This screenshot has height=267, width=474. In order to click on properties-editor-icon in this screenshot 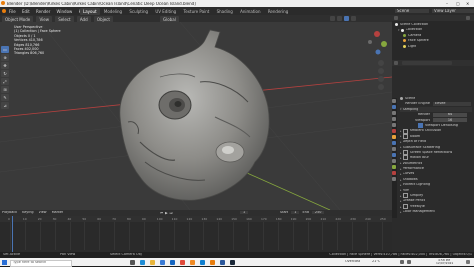, I will do `click(396, 63)`.